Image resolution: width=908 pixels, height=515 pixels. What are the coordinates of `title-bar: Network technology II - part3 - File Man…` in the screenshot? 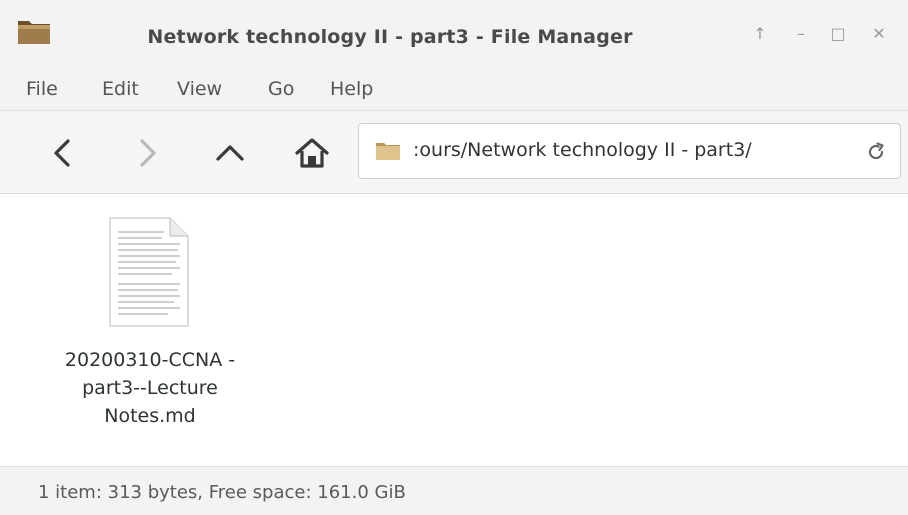 It's located at (454, 34).